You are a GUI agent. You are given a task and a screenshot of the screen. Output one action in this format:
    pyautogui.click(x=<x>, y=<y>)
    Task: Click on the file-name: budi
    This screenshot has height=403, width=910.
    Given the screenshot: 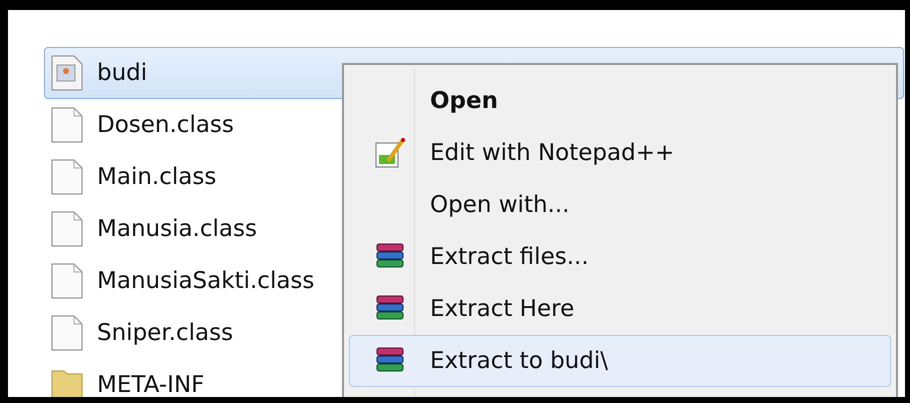 What is the action you would take?
    pyautogui.click(x=122, y=73)
    